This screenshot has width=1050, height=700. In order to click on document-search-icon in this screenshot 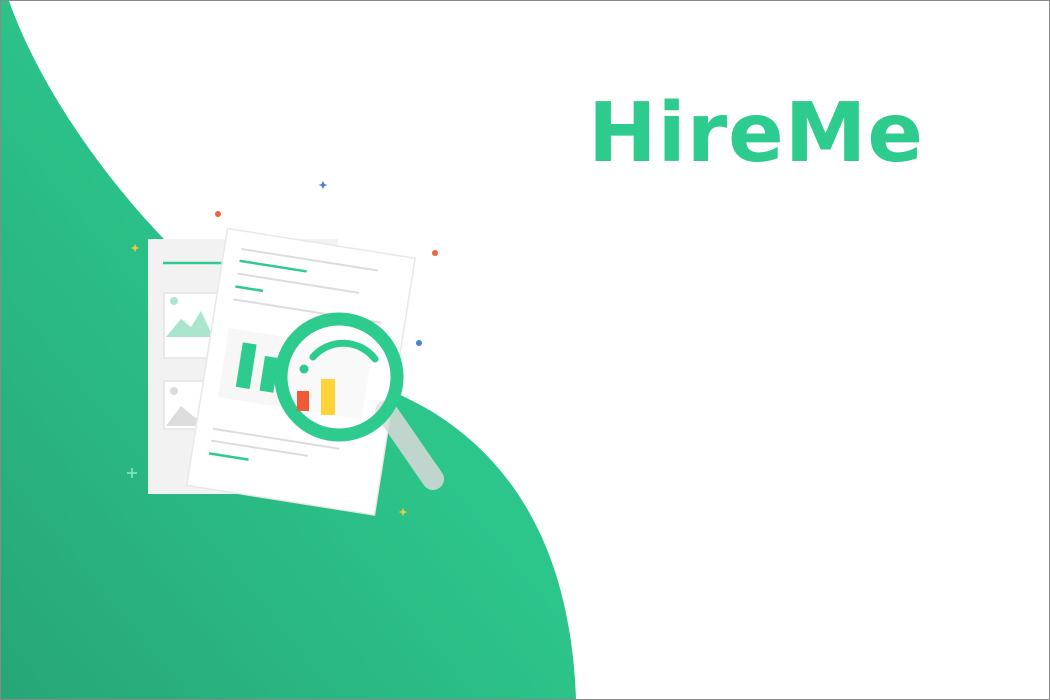, I will do `click(285, 348)`.